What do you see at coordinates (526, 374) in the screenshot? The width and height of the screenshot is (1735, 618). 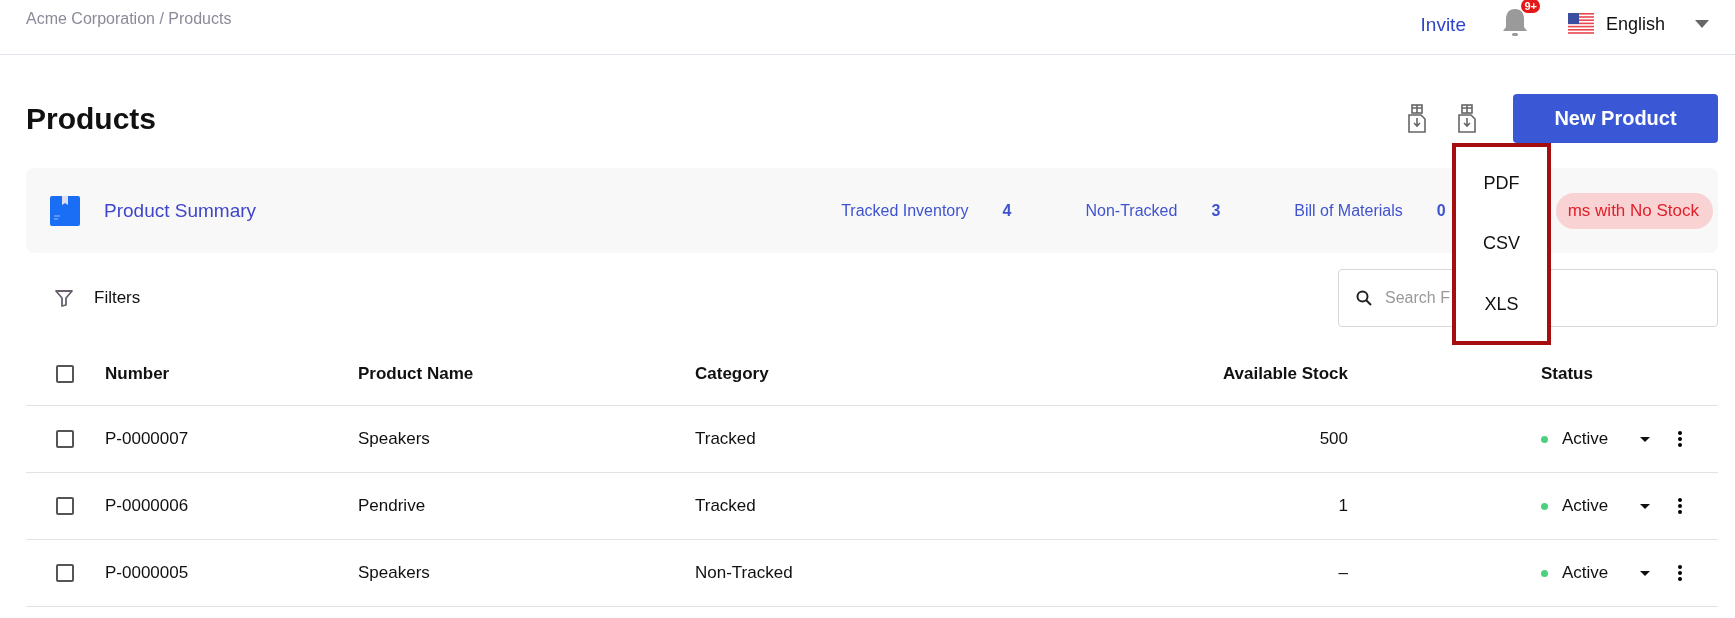 I see `column-header: Product Name` at bounding box center [526, 374].